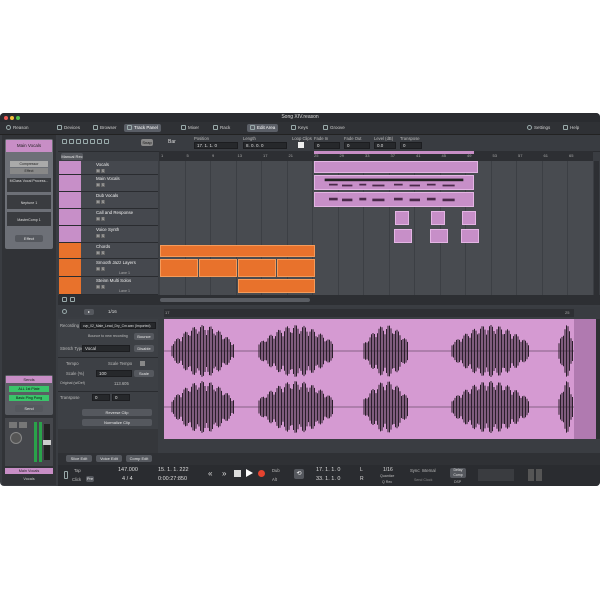 The image size is (600, 600). I want to click on transpose-field: 0, so click(411, 145).